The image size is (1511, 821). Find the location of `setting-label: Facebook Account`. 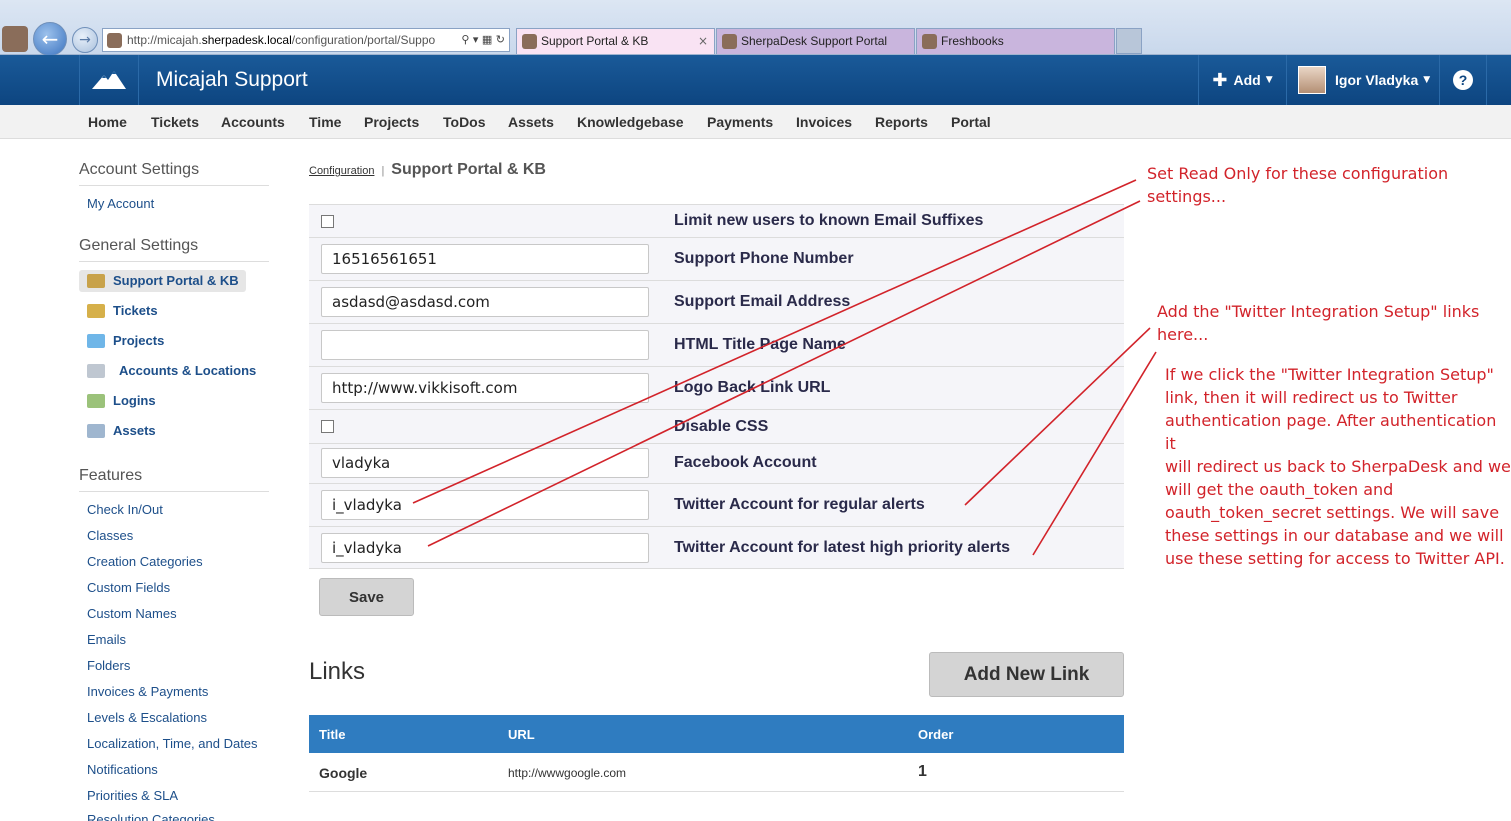

setting-label: Facebook Account is located at coordinates (745, 462).